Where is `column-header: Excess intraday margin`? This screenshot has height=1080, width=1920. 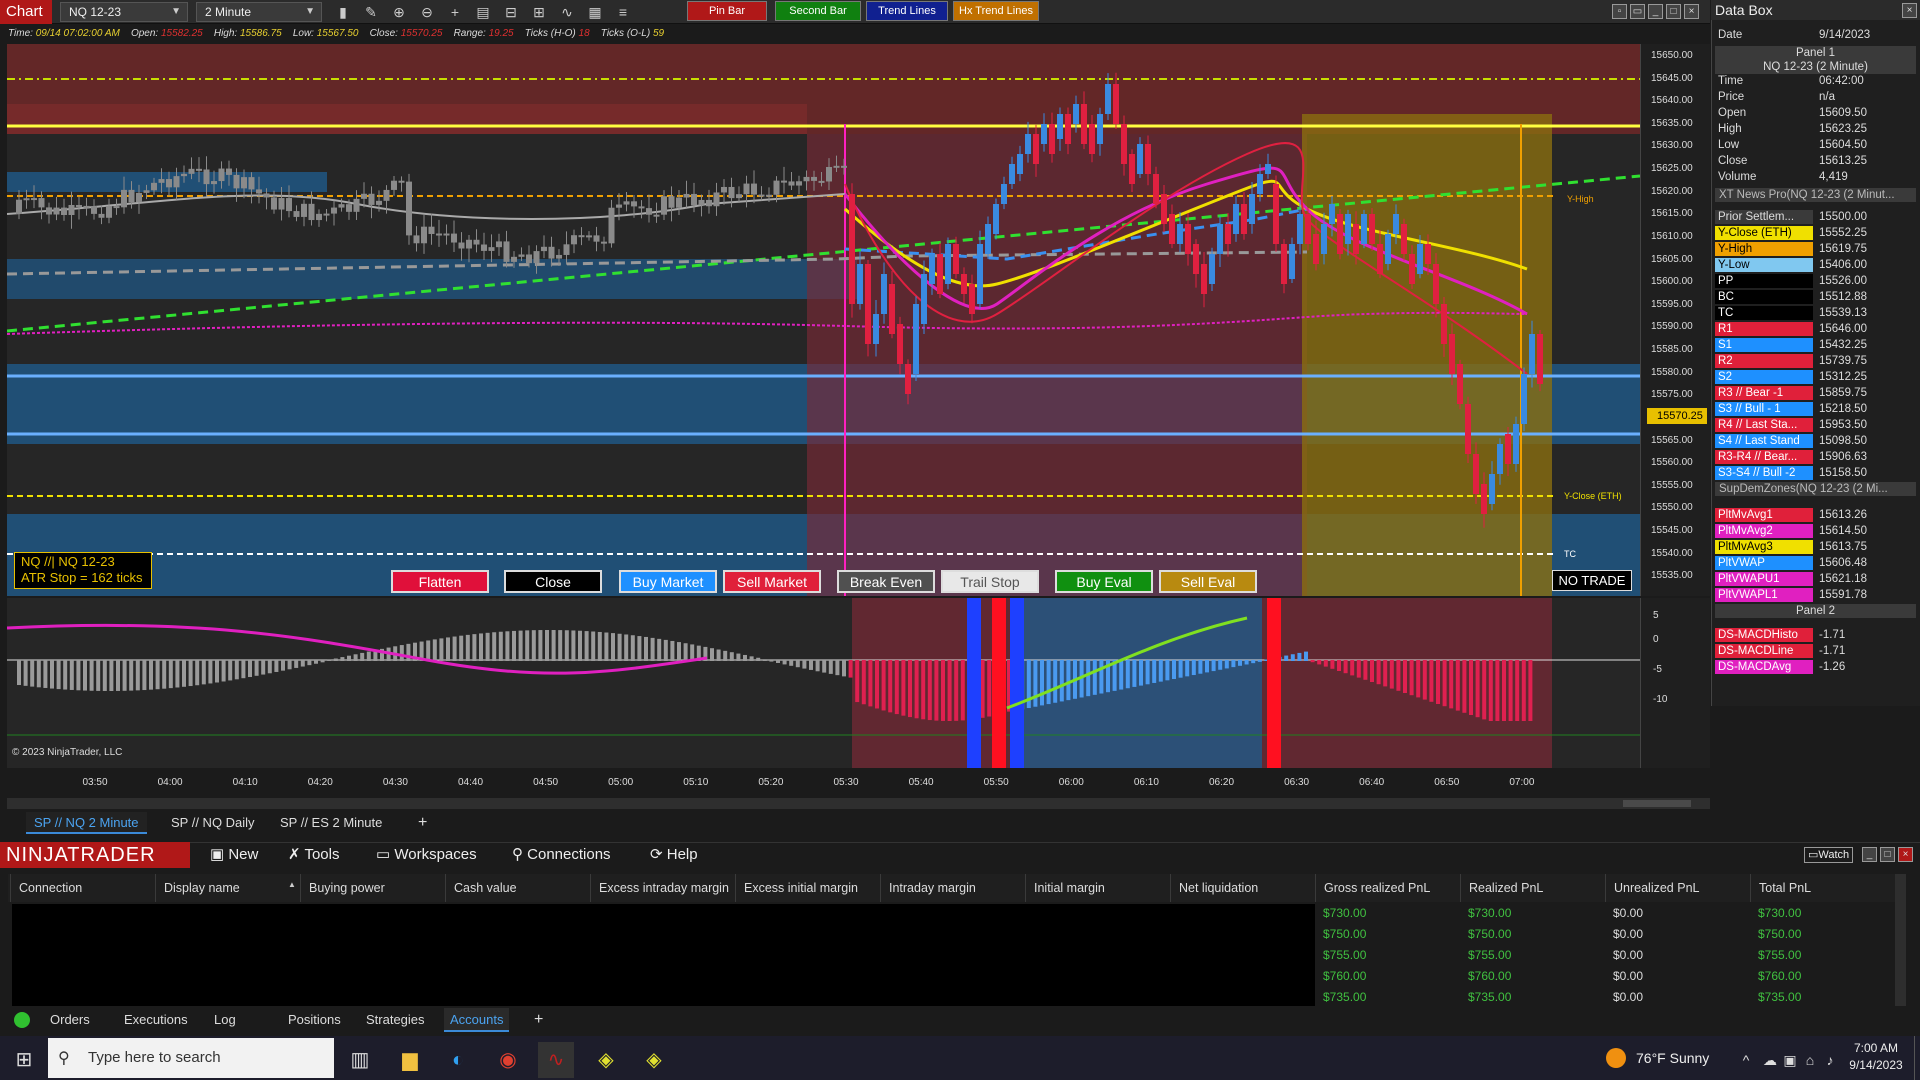
column-header: Excess intraday margin is located at coordinates (662, 888).